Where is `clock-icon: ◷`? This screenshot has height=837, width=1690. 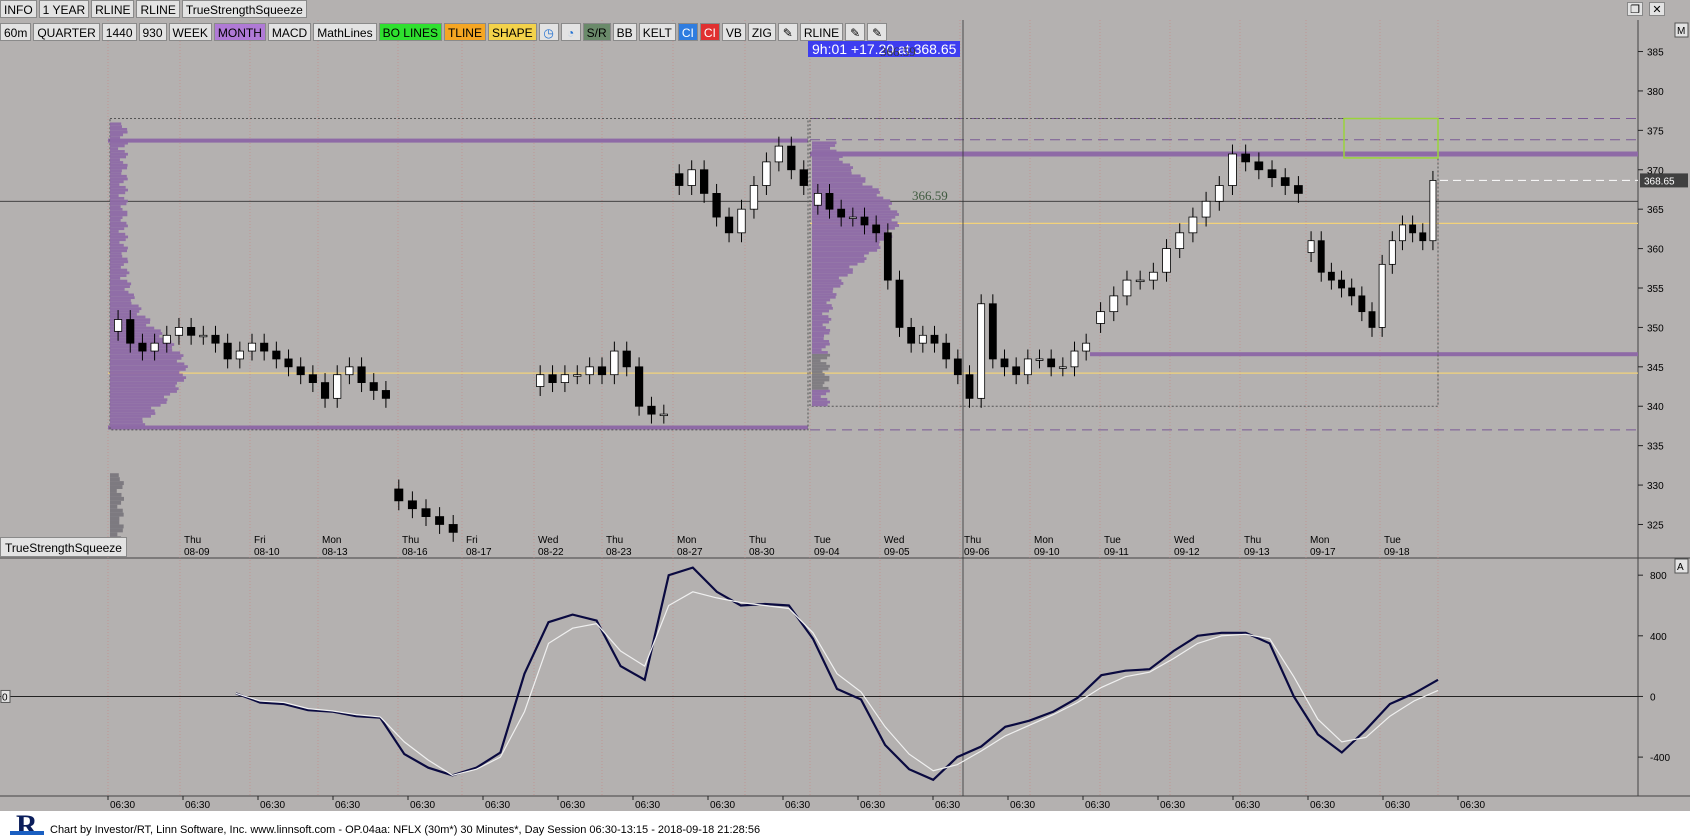
clock-icon: ◷ is located at coordinates (548, 32).